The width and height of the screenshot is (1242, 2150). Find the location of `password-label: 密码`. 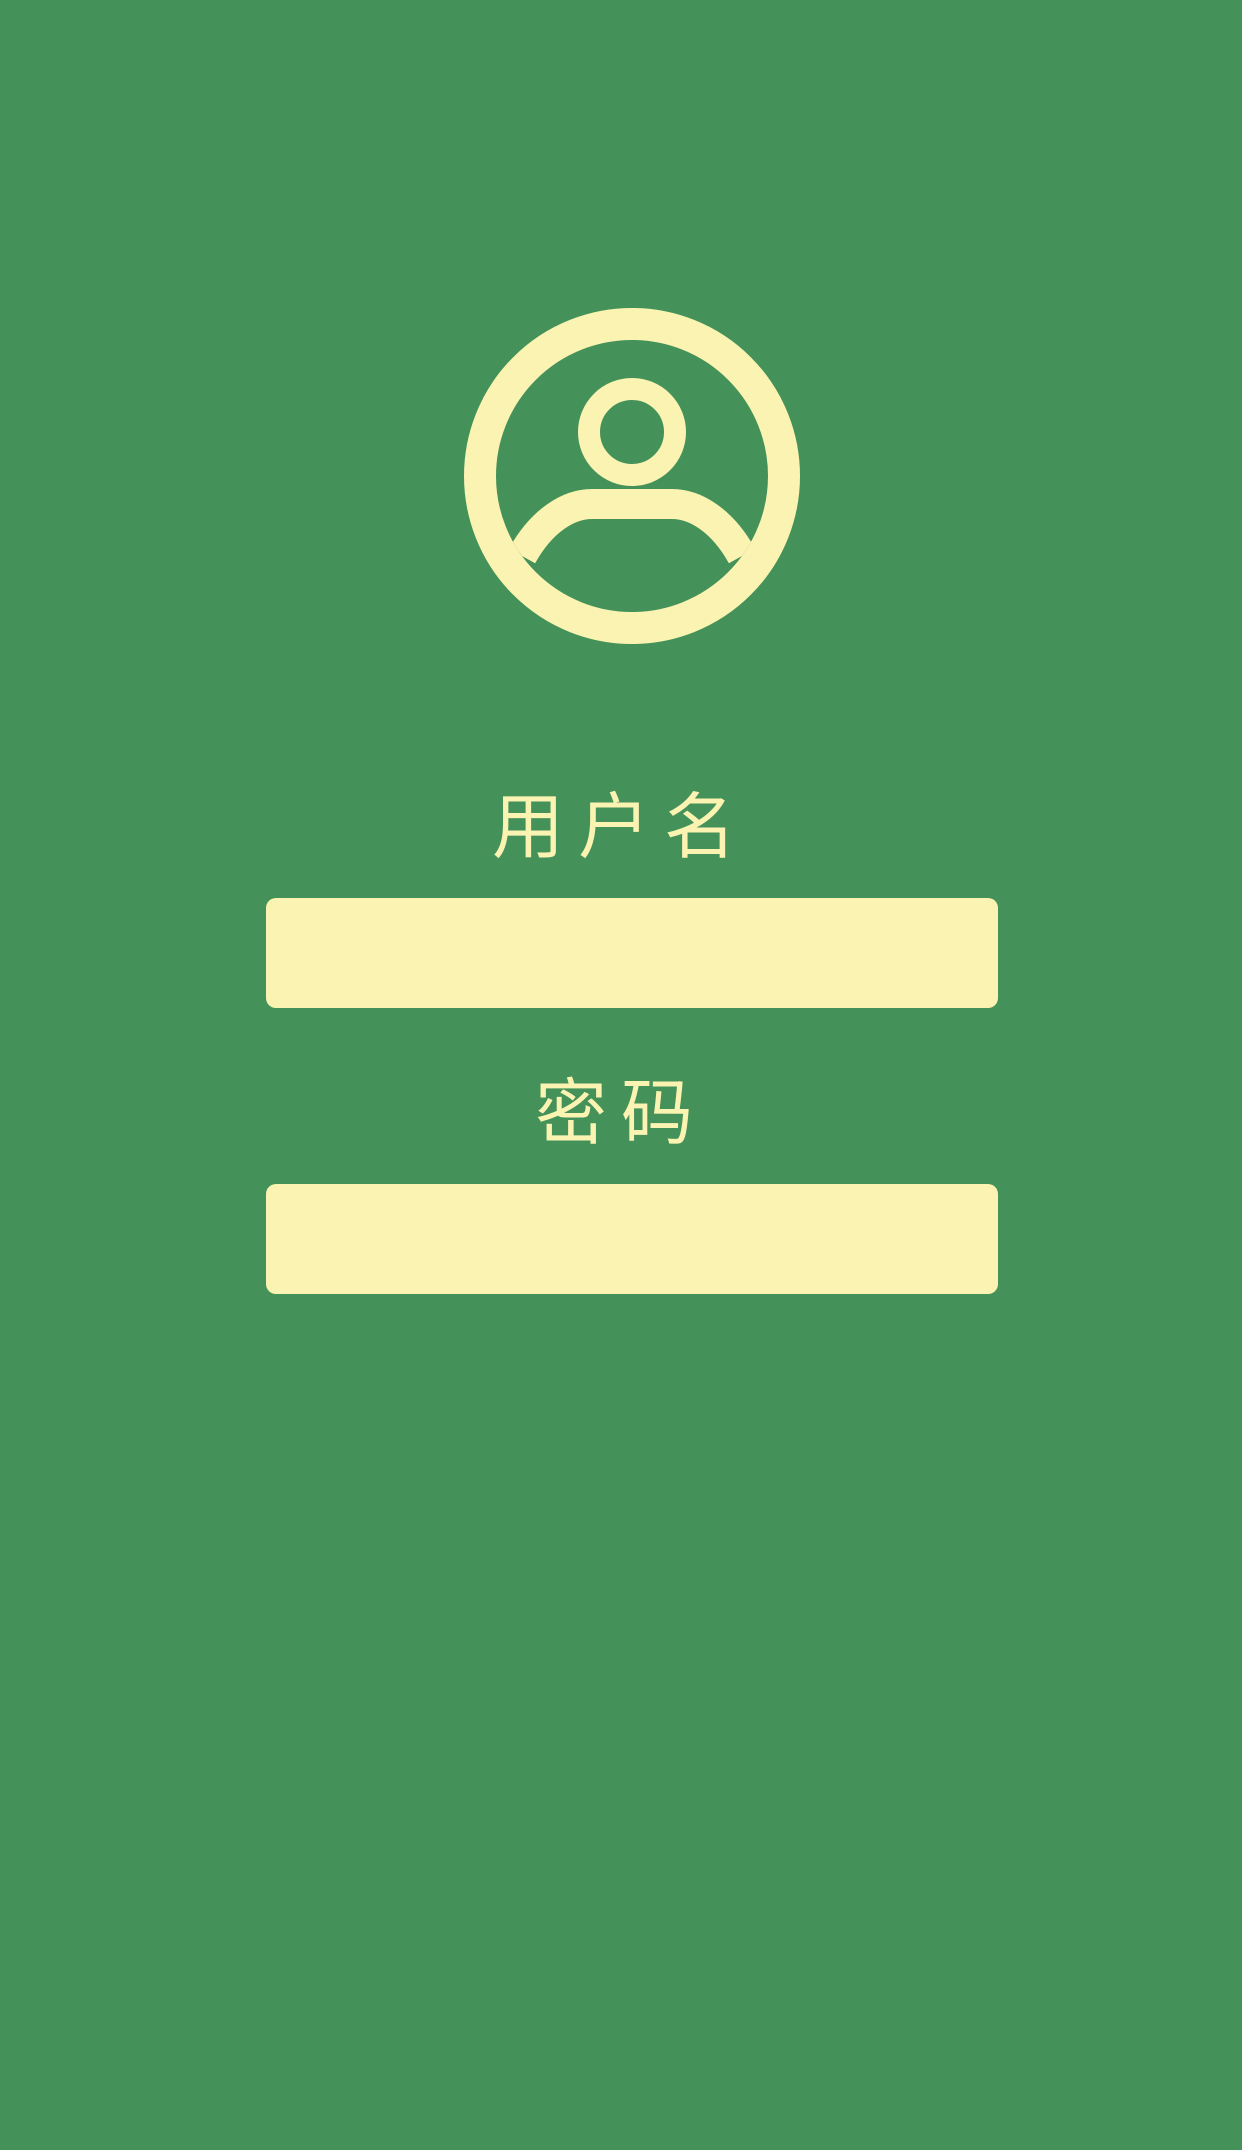

password-label: 密码 is located at coordinates (620, 1113).